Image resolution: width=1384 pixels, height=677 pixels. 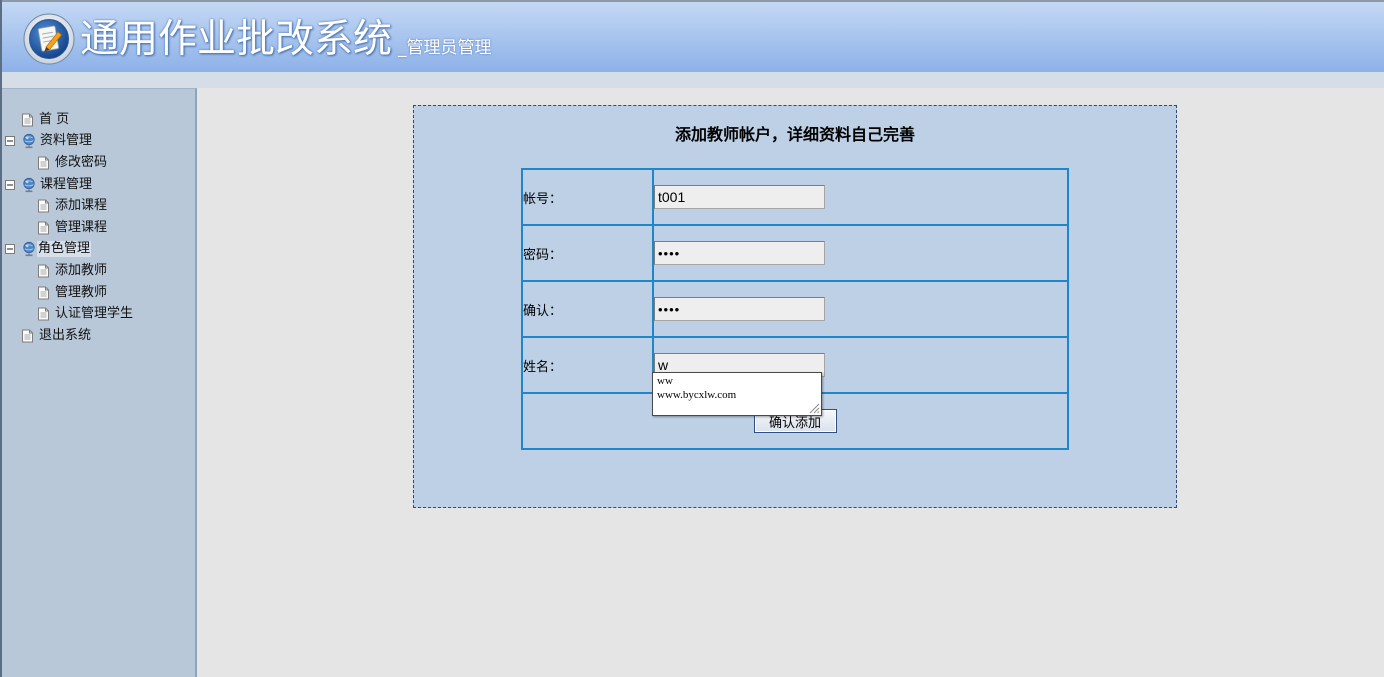 I want to click on app-header: 通用作业批改系统 _管理员管理, so click(x=692, y=36).